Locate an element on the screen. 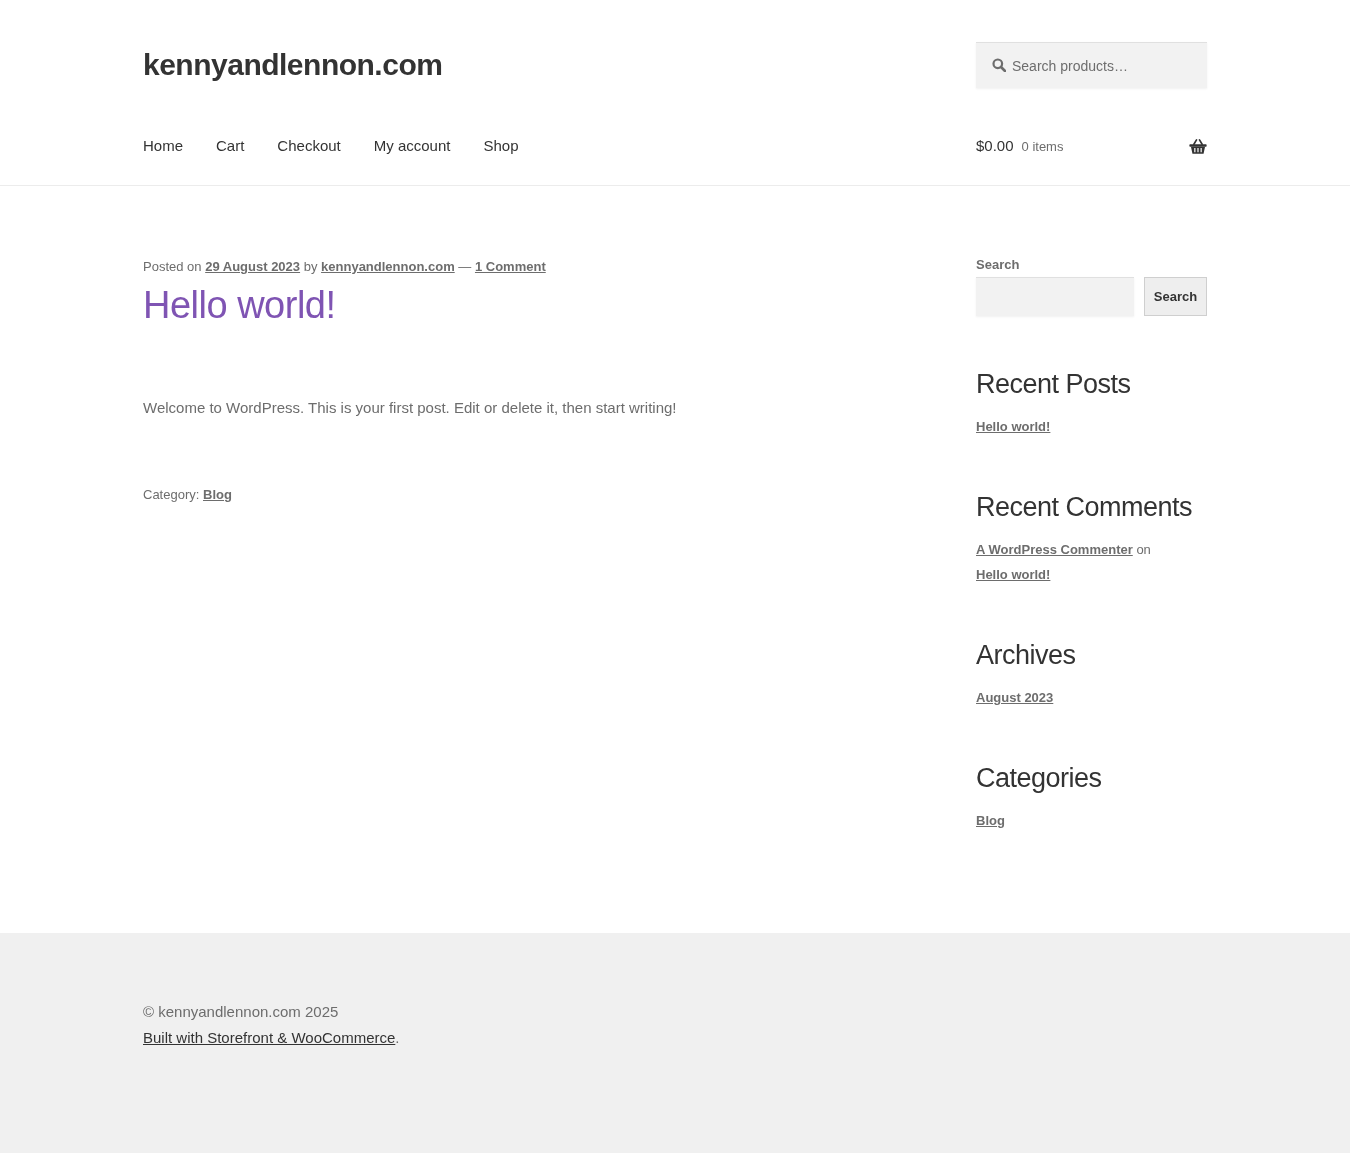  post-title: Hello world! is located at coordinates (239, 305).